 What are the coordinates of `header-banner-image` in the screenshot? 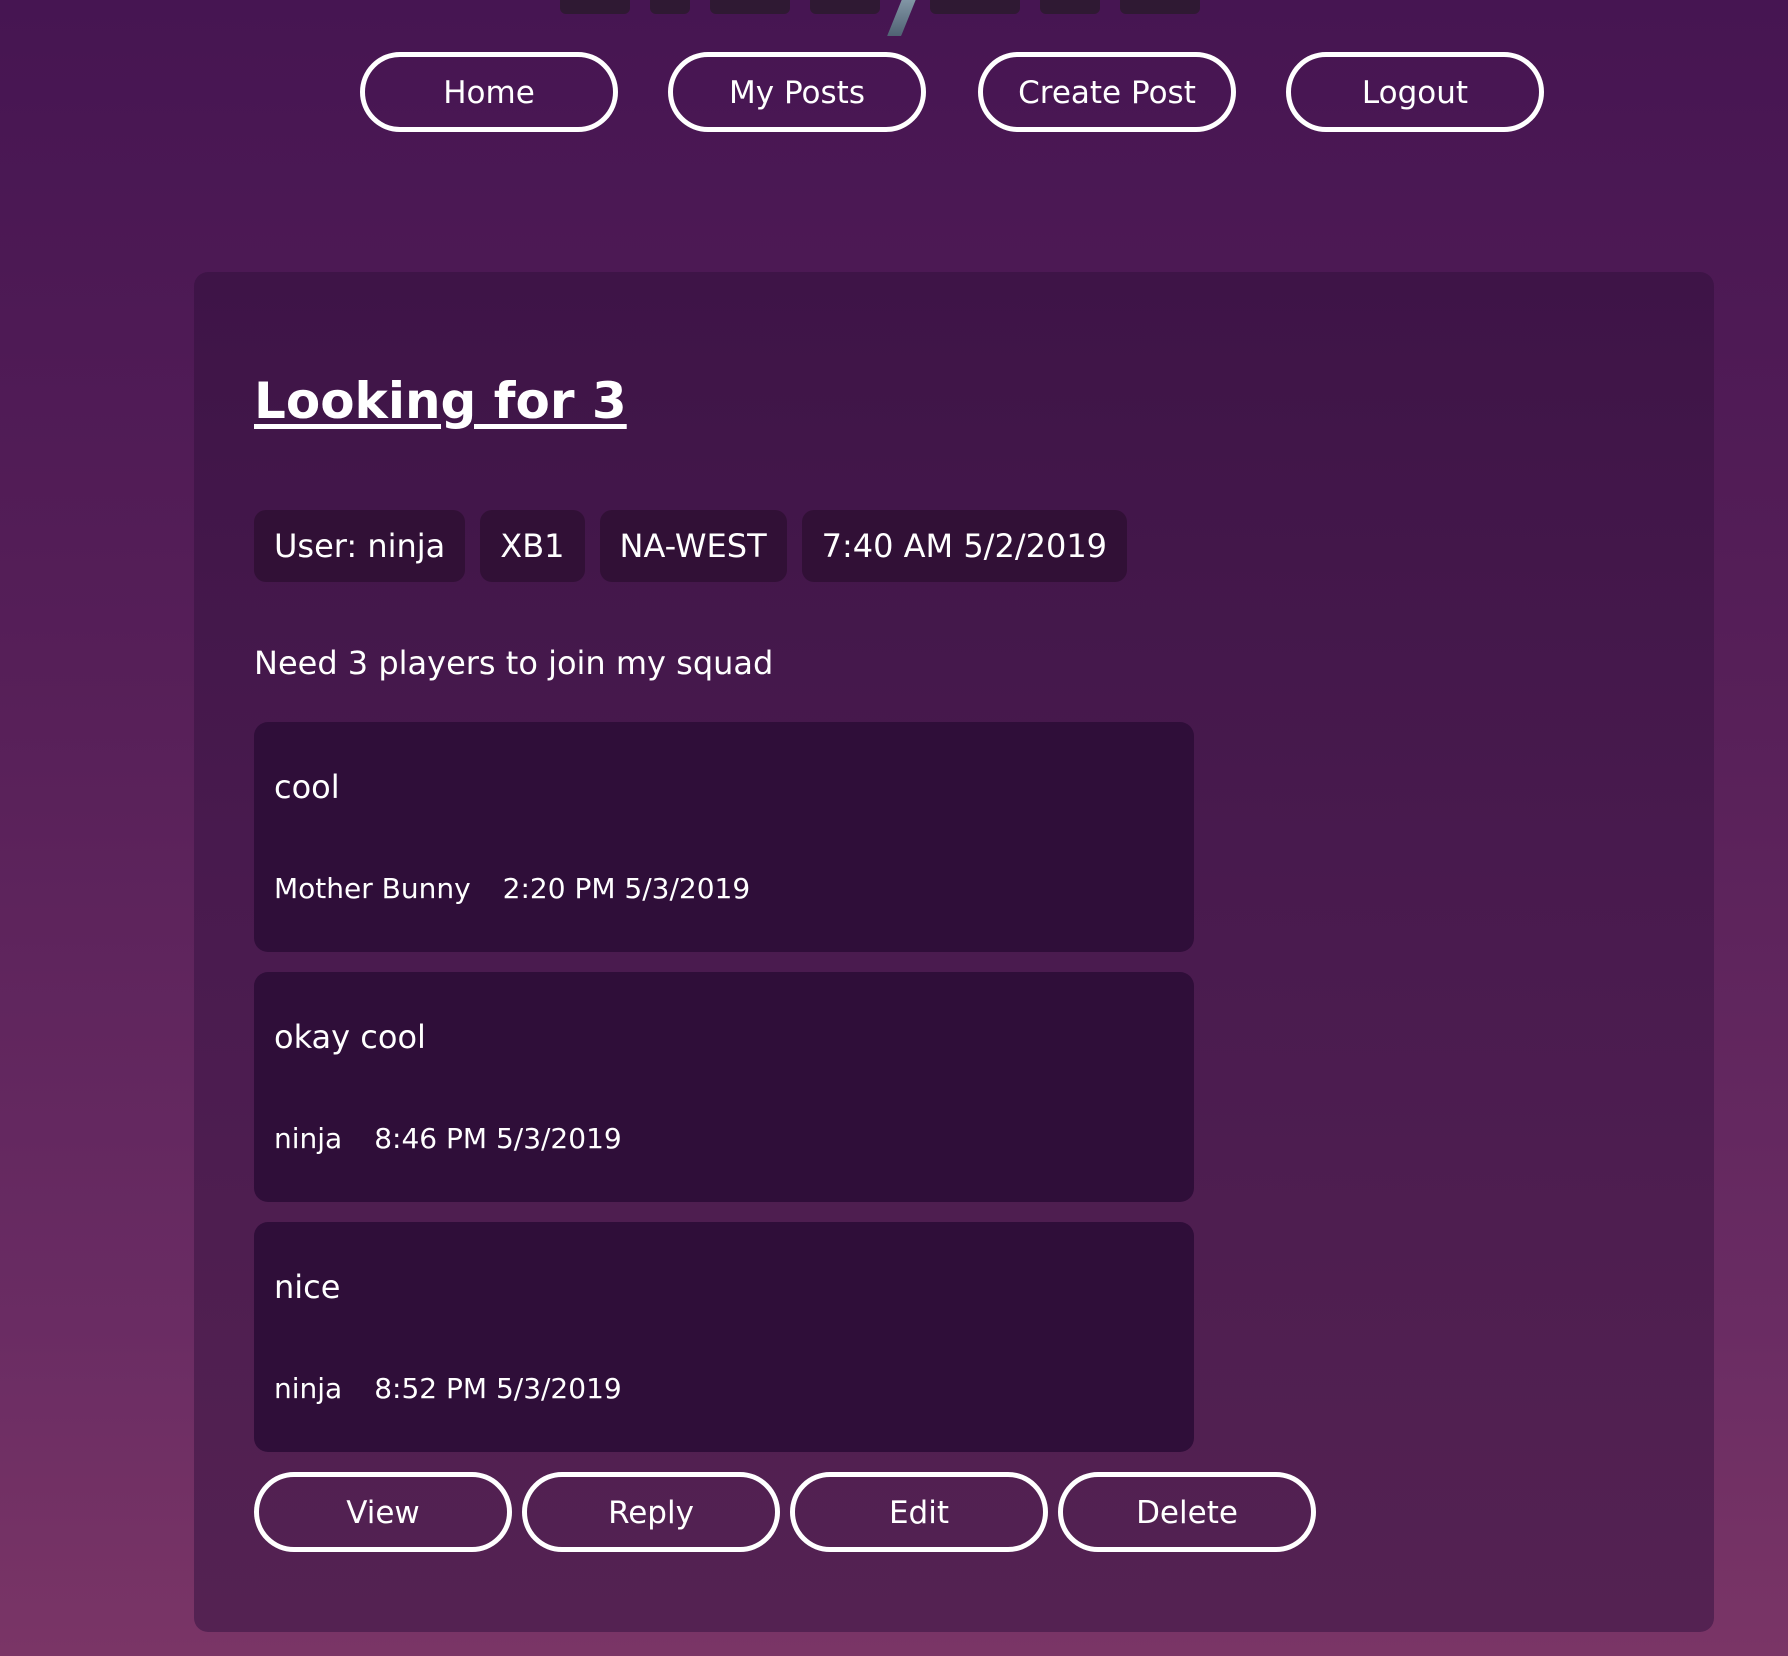 It's located at (890, 18).